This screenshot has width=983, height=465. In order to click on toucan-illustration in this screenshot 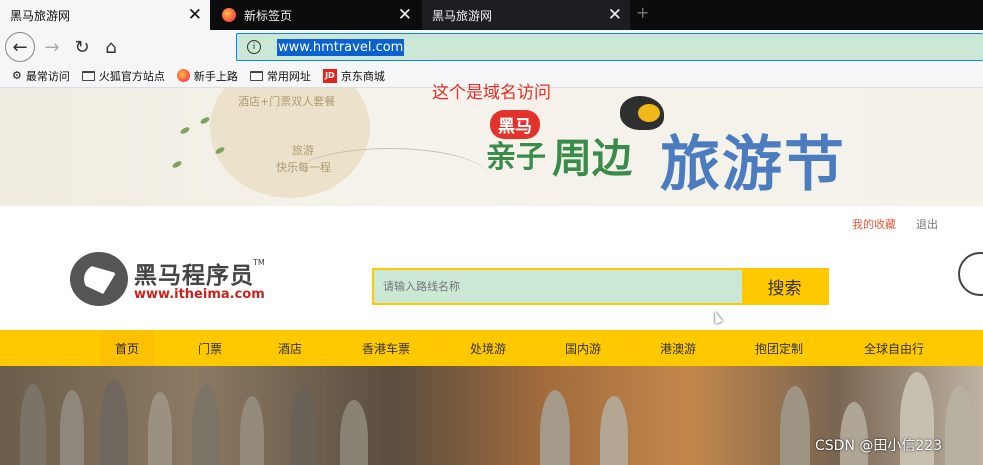, I will do `click(642, 113)`.